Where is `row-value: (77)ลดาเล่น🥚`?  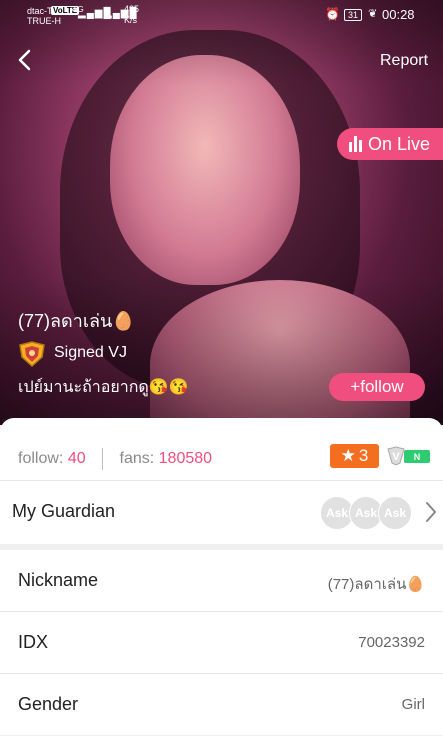
row-value: (77)ลดาเล่น🥚 is located at coordinates (376, 584).